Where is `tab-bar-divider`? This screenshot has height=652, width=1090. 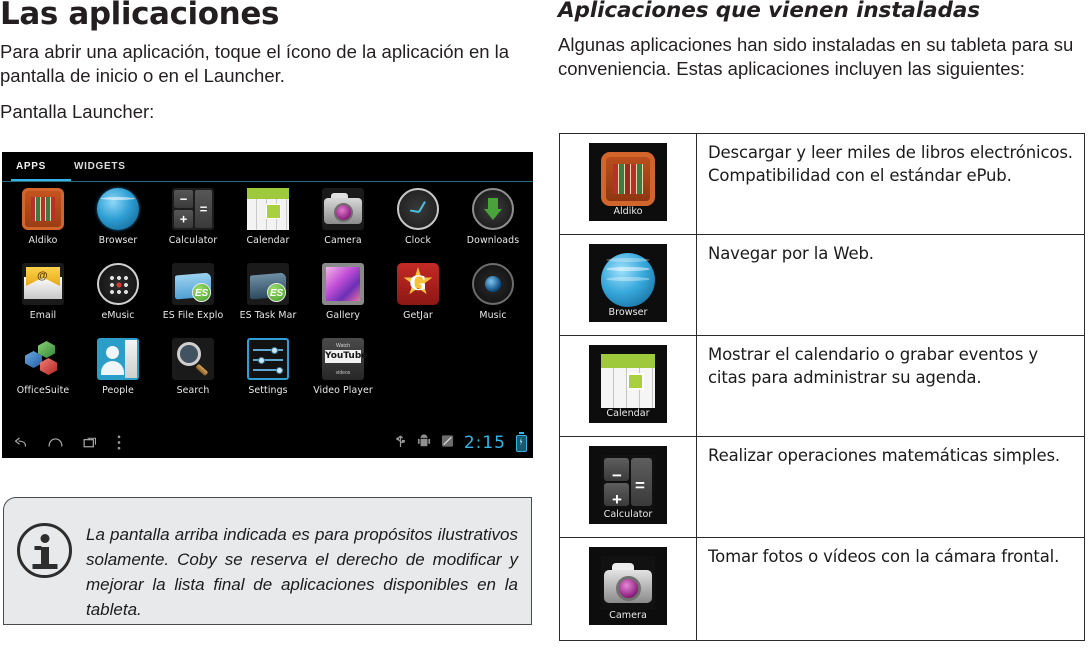 tab-bar-divider is located at coordinates (267, 181).